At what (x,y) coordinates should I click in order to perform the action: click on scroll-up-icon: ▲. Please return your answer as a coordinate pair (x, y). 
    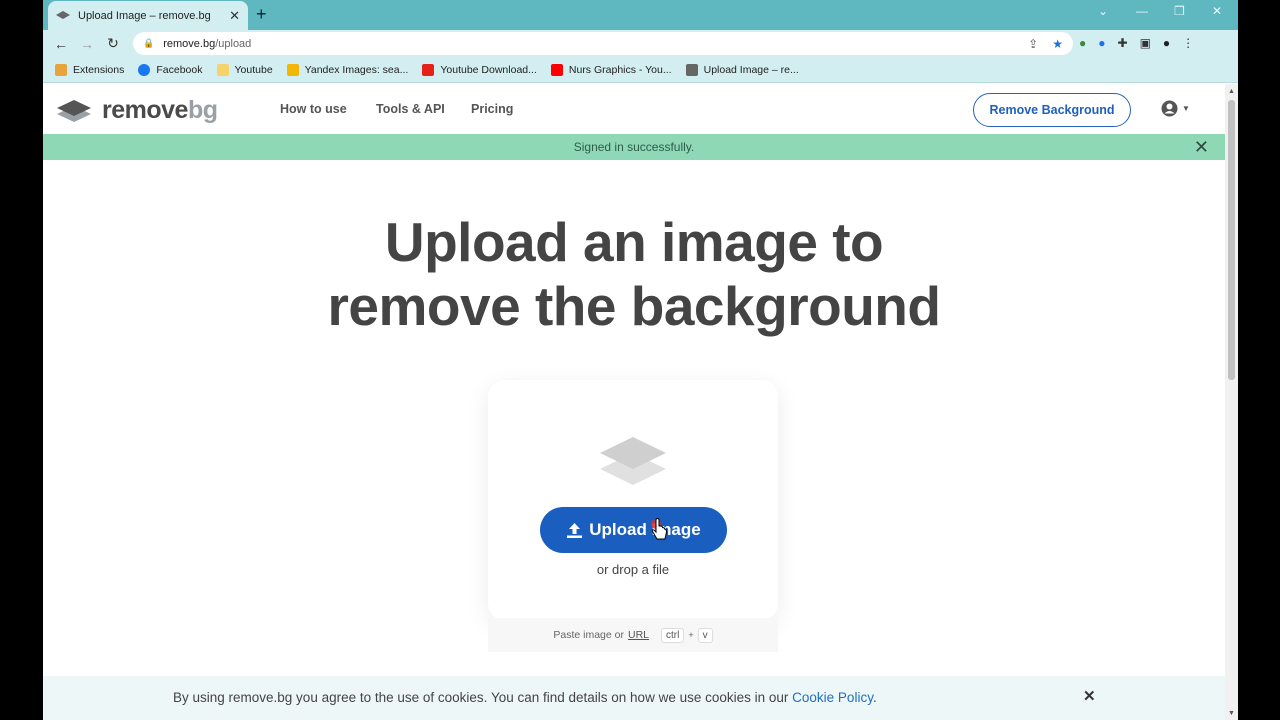
    Looking at the image, I should click on (1231, 91).